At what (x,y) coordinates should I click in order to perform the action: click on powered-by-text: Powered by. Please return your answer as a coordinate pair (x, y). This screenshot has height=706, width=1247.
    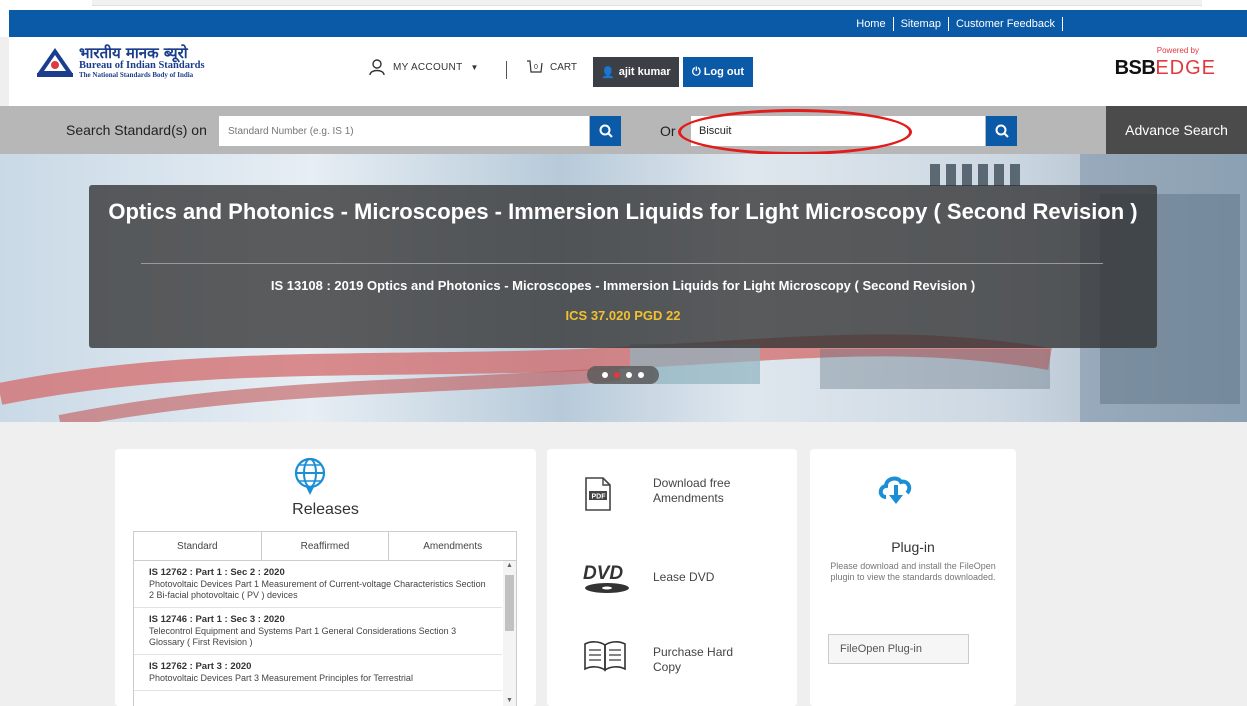
    Looking at the image, I should click on (1177, 50).